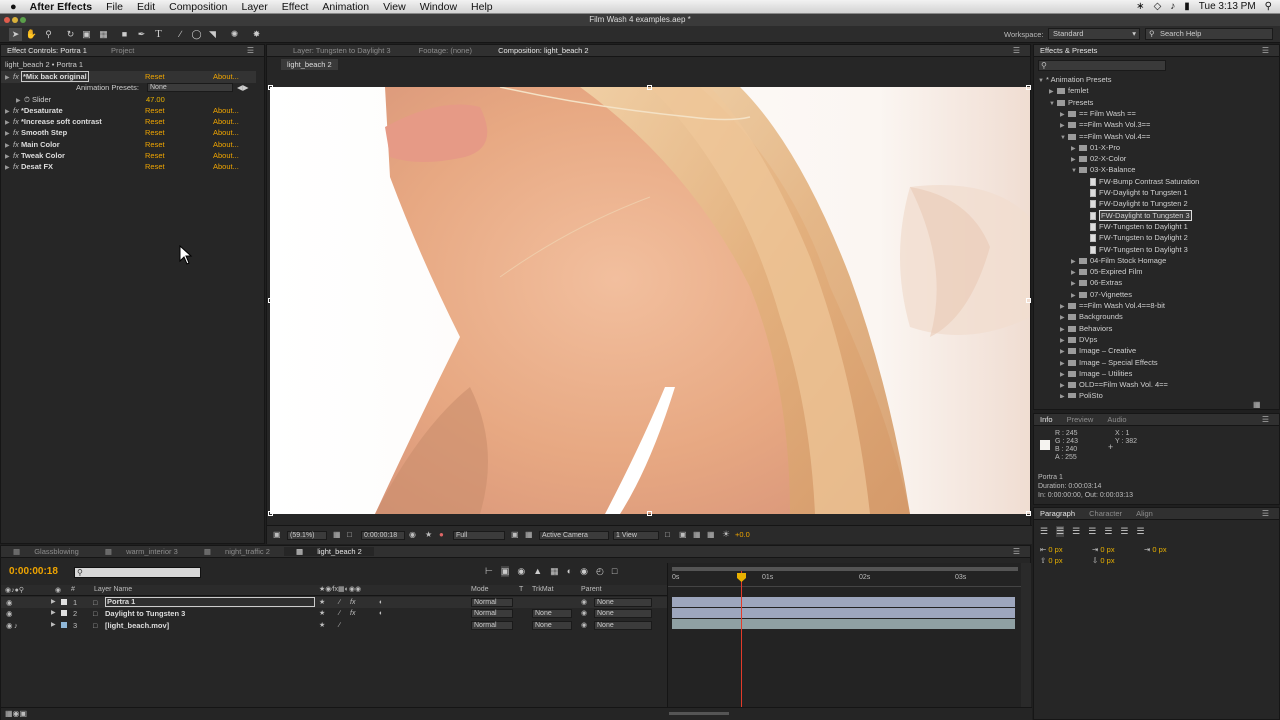  Describe the element at coordinates (1105, 513) in the screenshot. I see `tab-character: Character` at that location.